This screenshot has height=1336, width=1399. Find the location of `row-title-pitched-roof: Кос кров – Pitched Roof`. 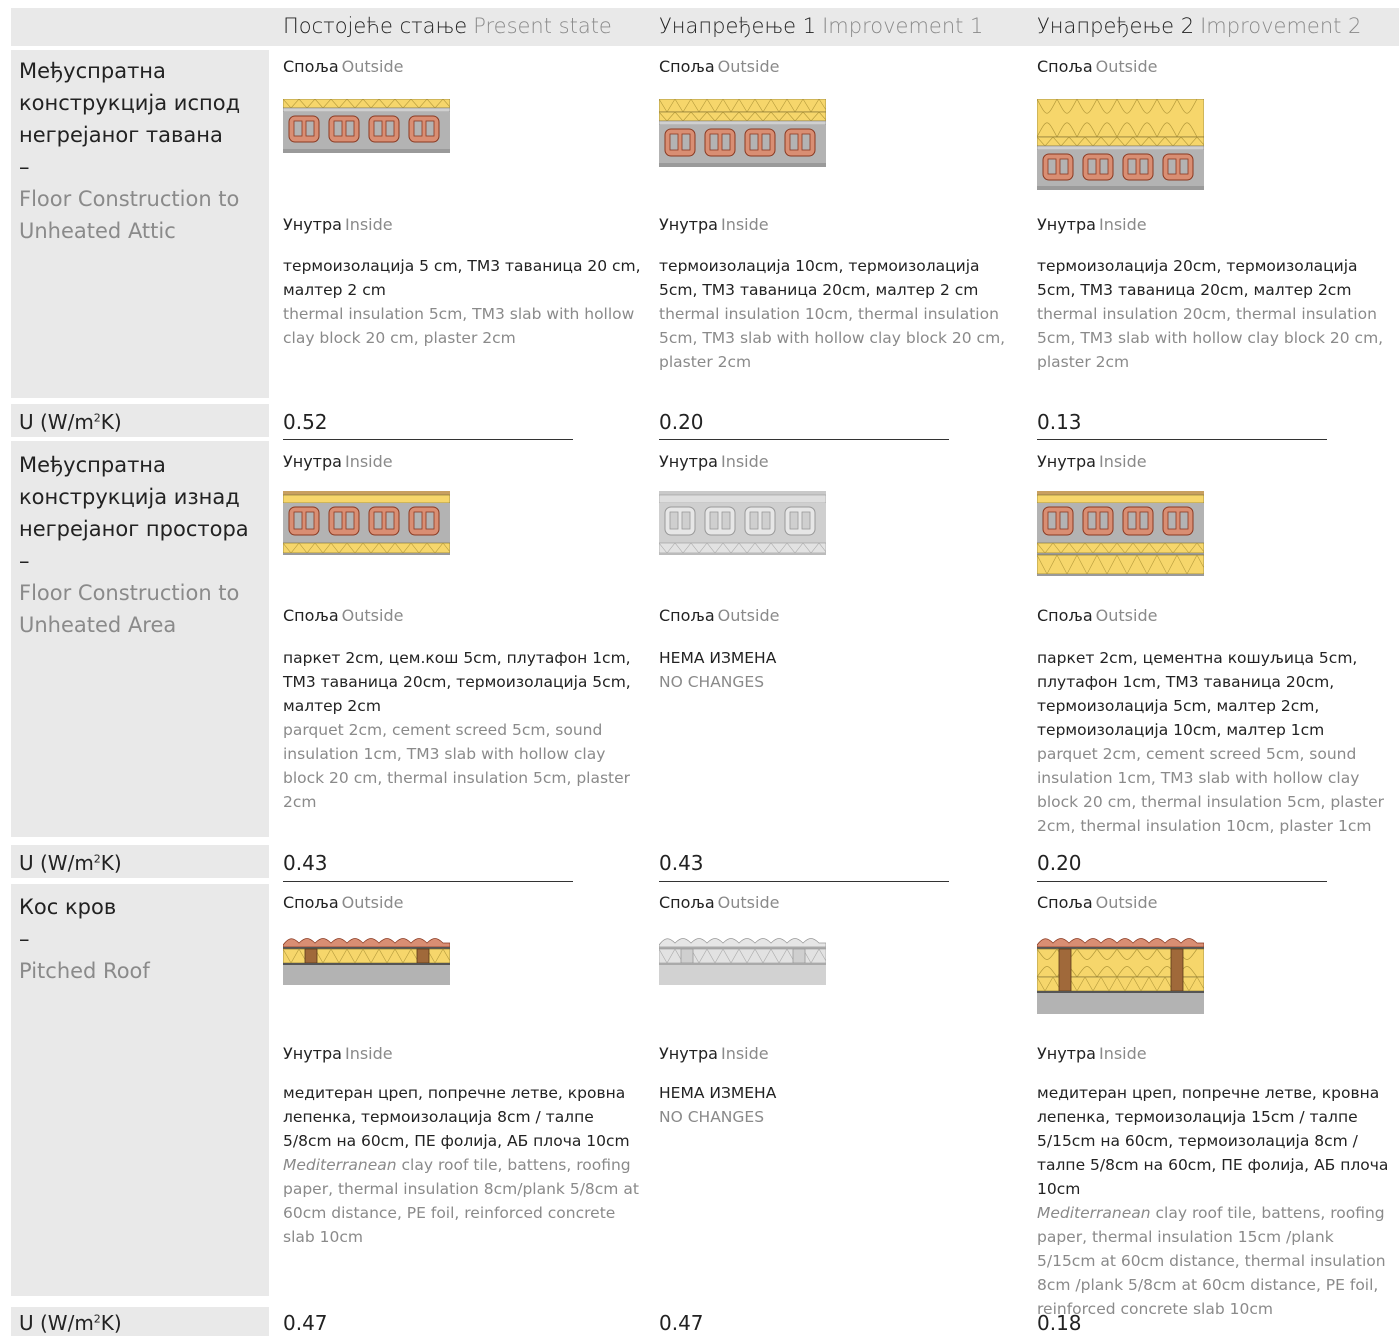

row-title-pitched-roof: Кос кров – Pitched Roof is located at coordinates (84, 939).